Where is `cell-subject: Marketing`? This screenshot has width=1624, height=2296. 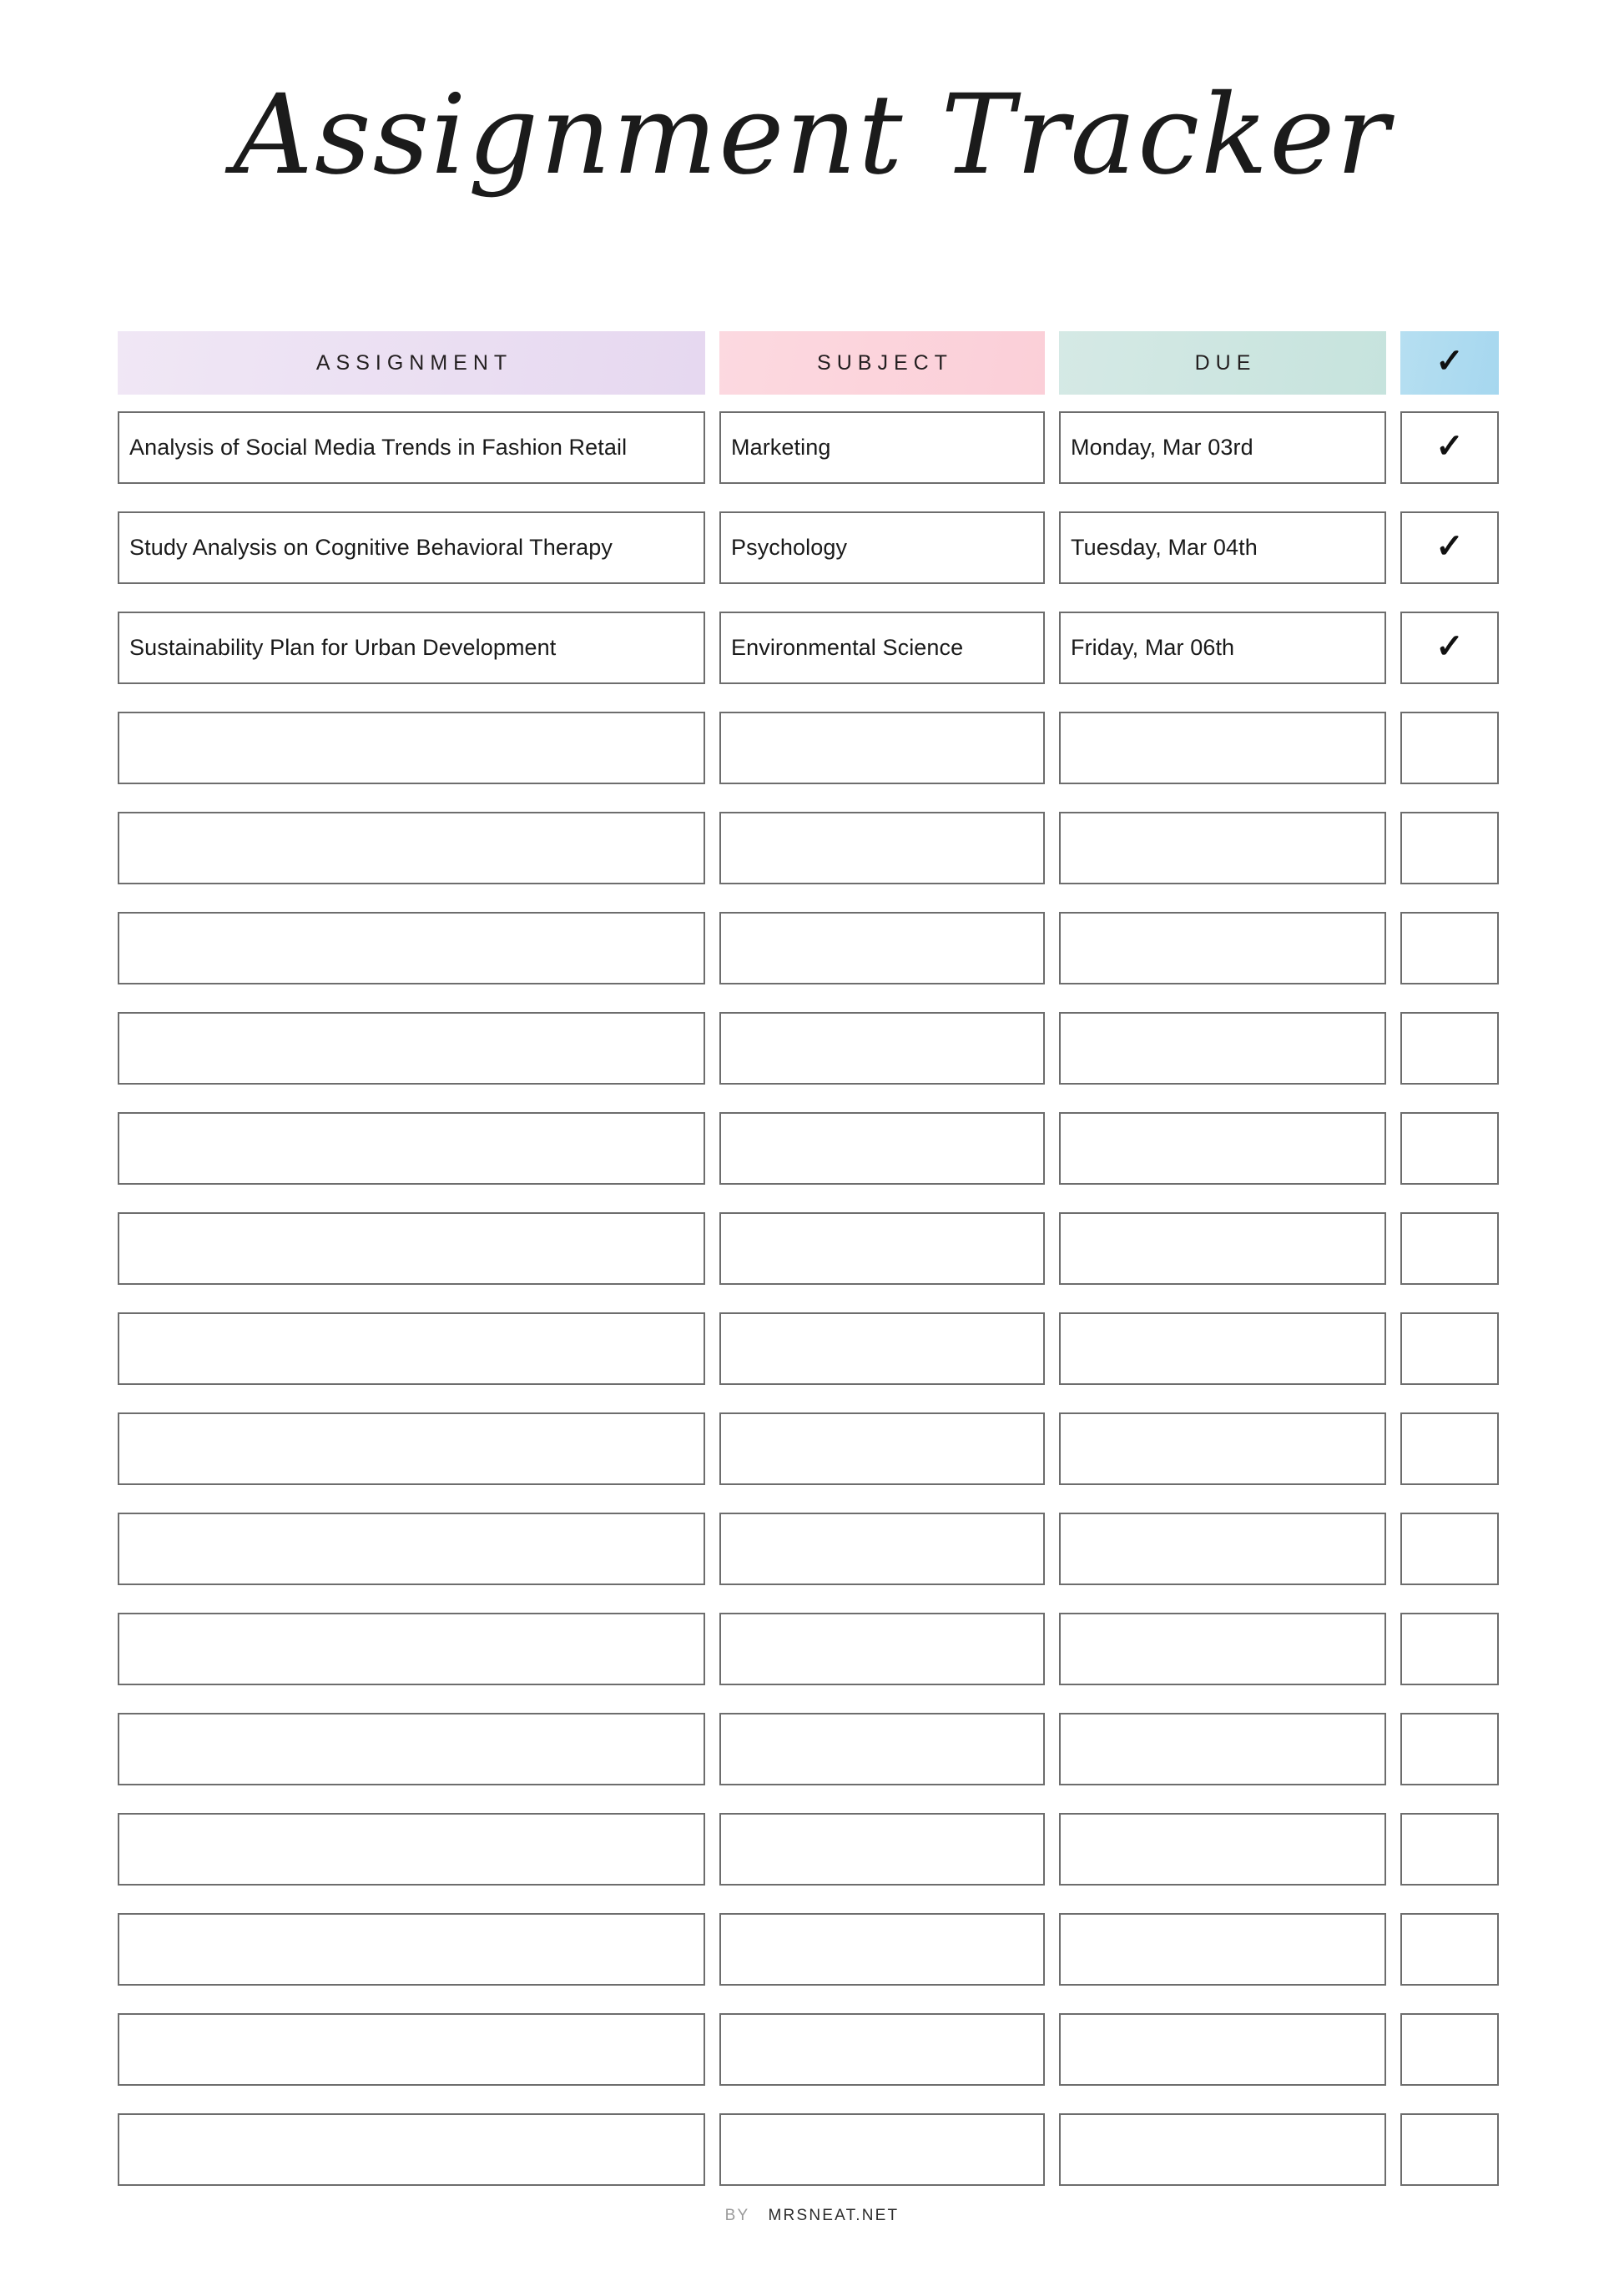
cell-subject: Marketing is located at coordinates (882, 447).